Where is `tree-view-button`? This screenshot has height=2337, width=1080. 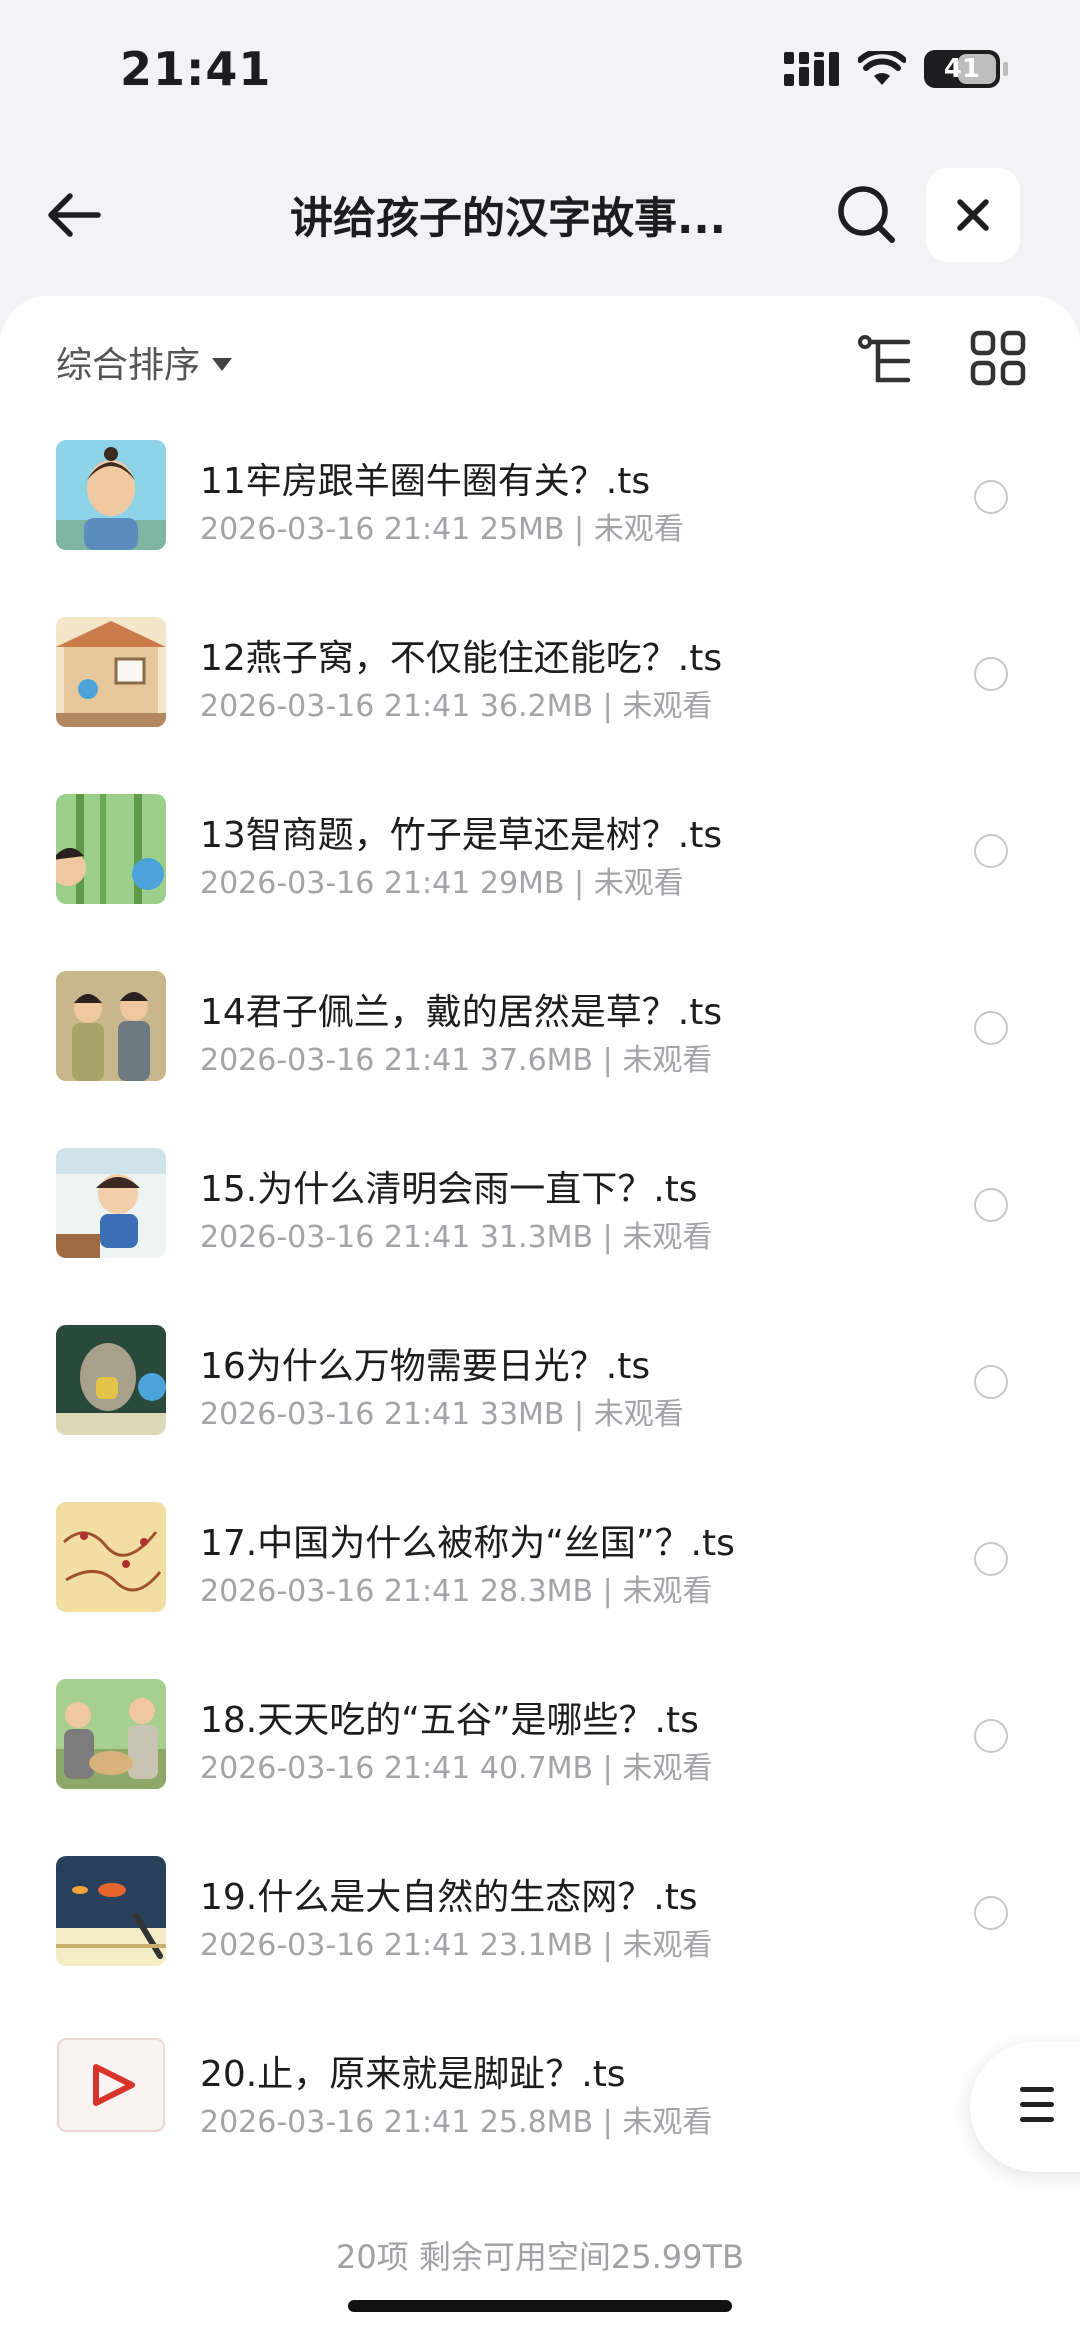 tree-view-button is located at coordinates (887, 361).